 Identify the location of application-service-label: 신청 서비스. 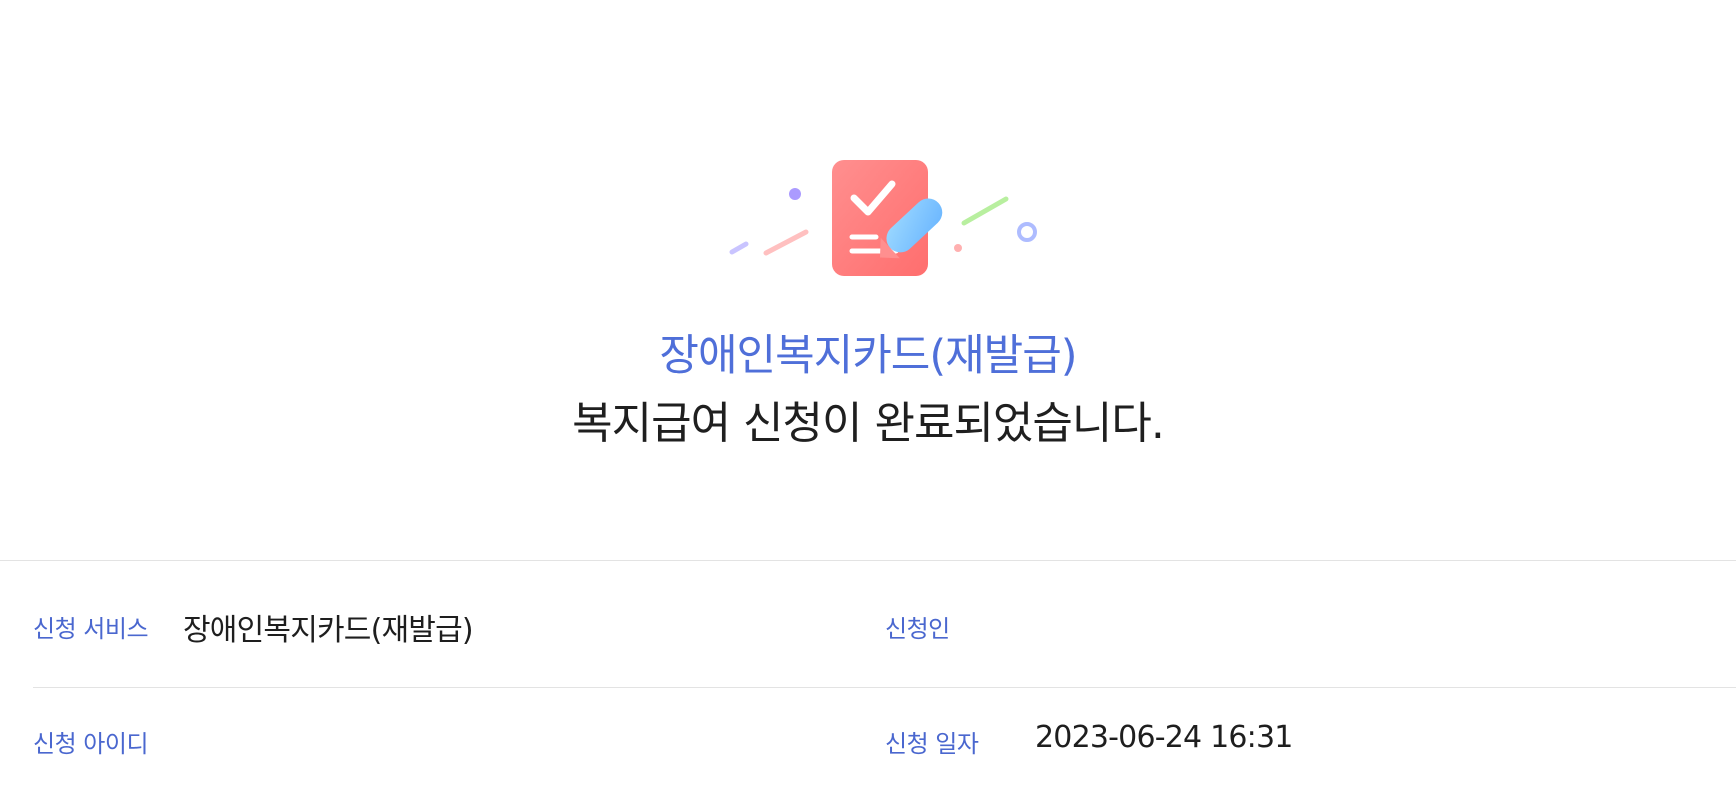
(91, 629).